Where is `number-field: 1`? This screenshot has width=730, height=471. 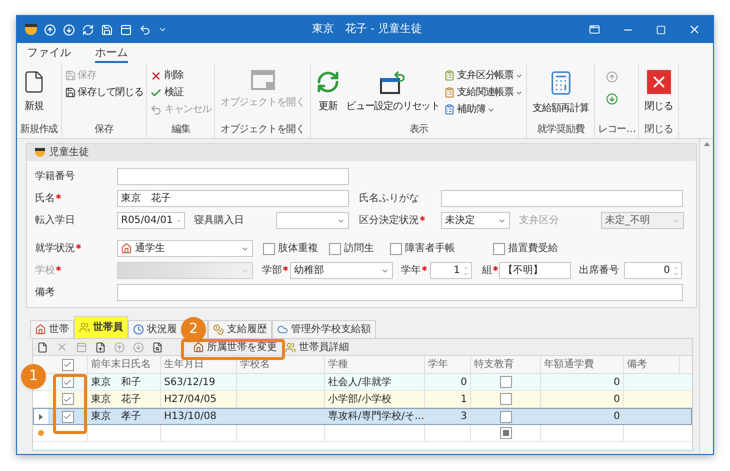 number-field: 1 is located at coordinates (451, 270).